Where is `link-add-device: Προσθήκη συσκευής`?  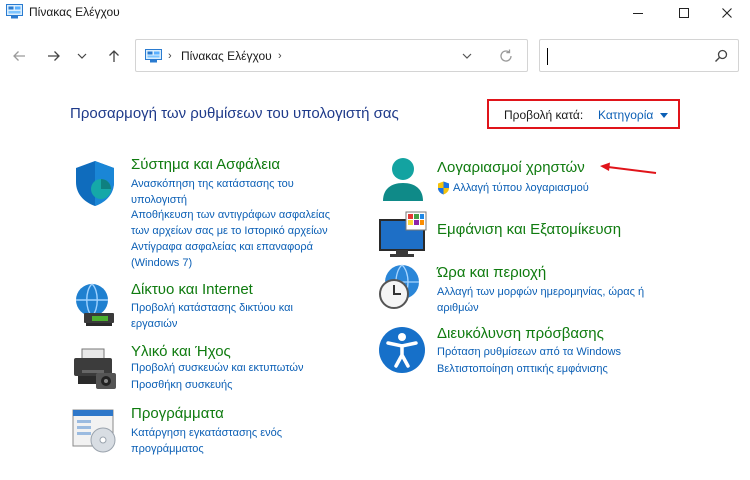 link-add-device: Προσθήκη συσκευής is located at coordinates (181, 385).